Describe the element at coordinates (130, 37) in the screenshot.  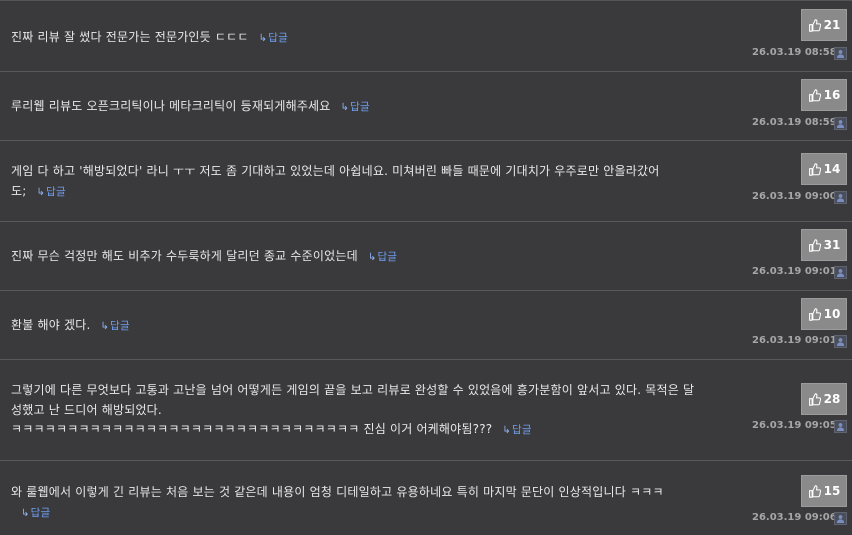
I see `comment-text: 진짜 리뷰 잘 썼다 전문가는 전문가인듯 ㄷㄷㄷ` at that location.